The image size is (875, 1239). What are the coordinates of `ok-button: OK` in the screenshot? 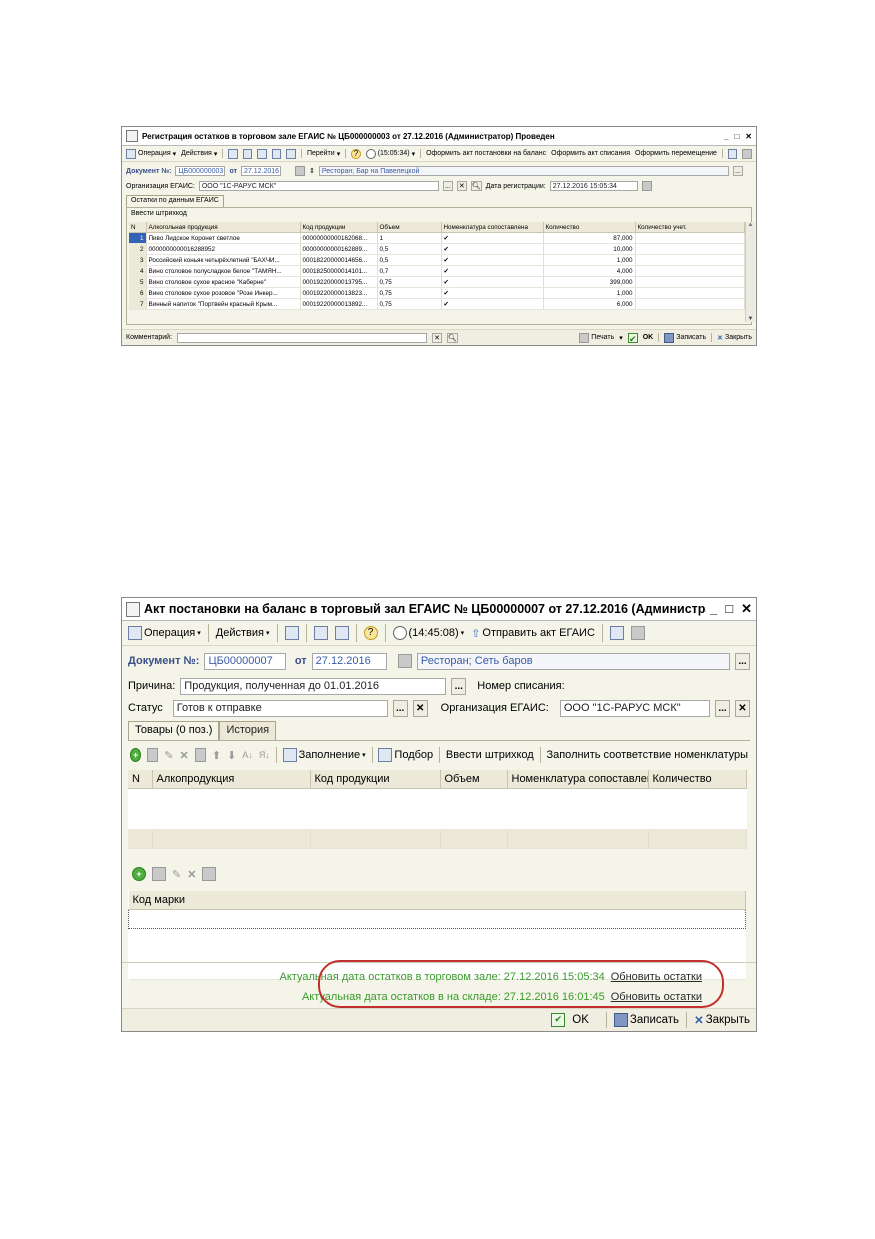 It's located at (648, 337).